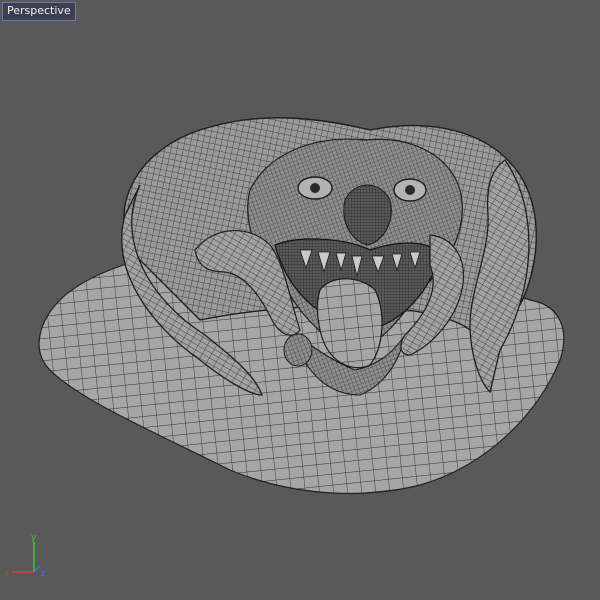  I want to click on z-axis-label: z, so click(43, 574).